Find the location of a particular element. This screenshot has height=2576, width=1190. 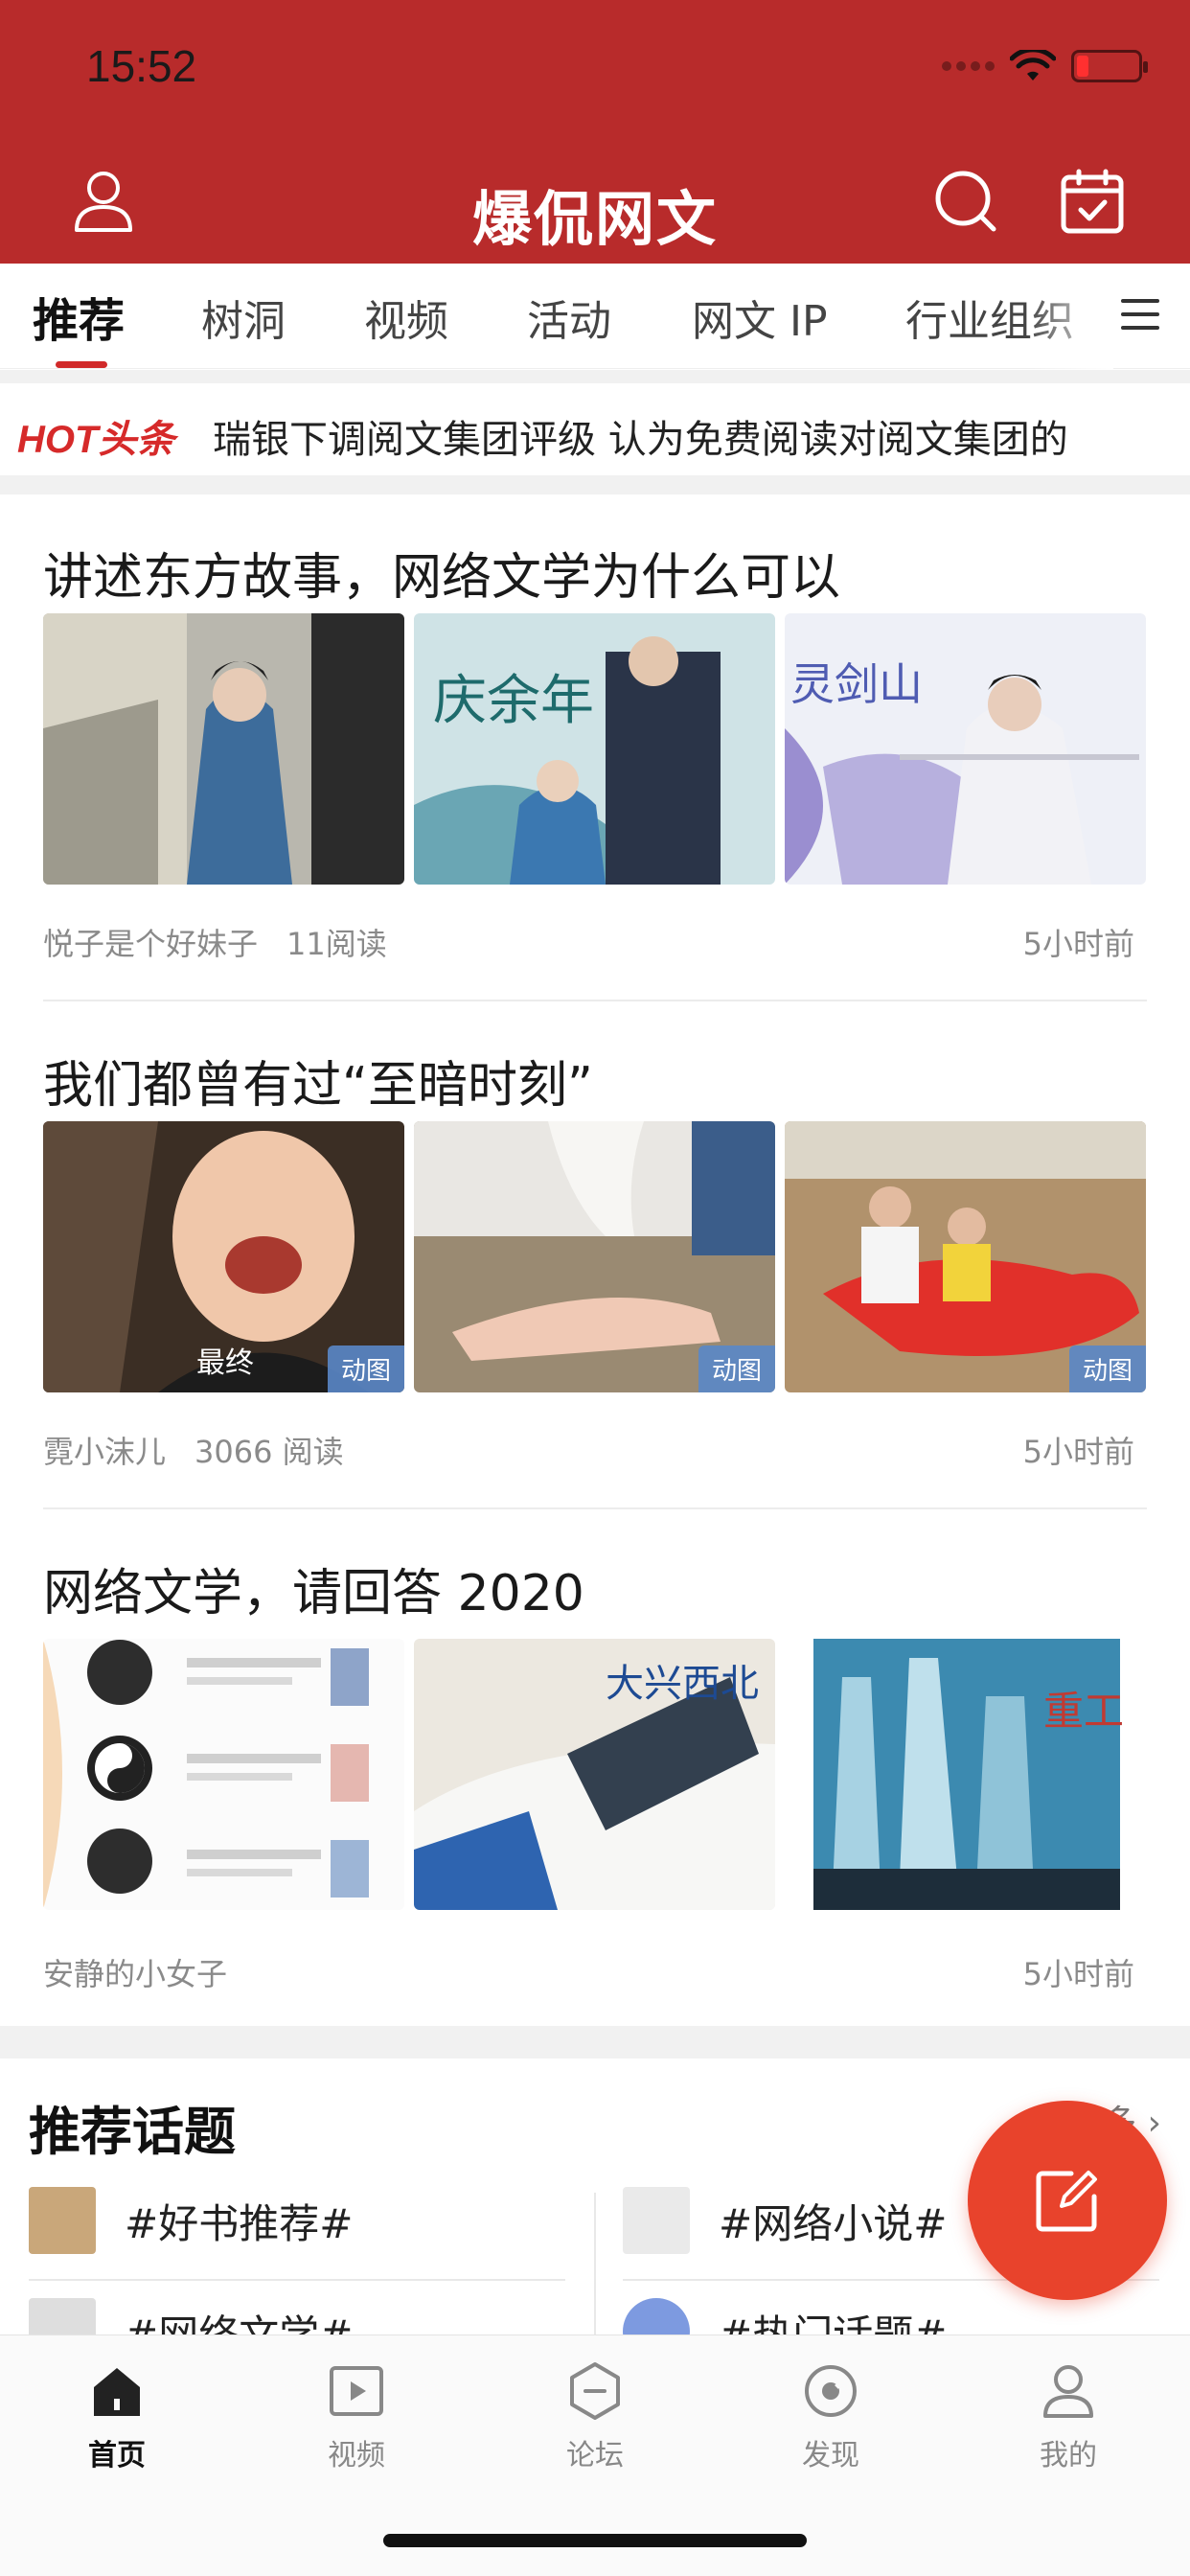

calendar-check-icon is located at coordinates (1093, 201).